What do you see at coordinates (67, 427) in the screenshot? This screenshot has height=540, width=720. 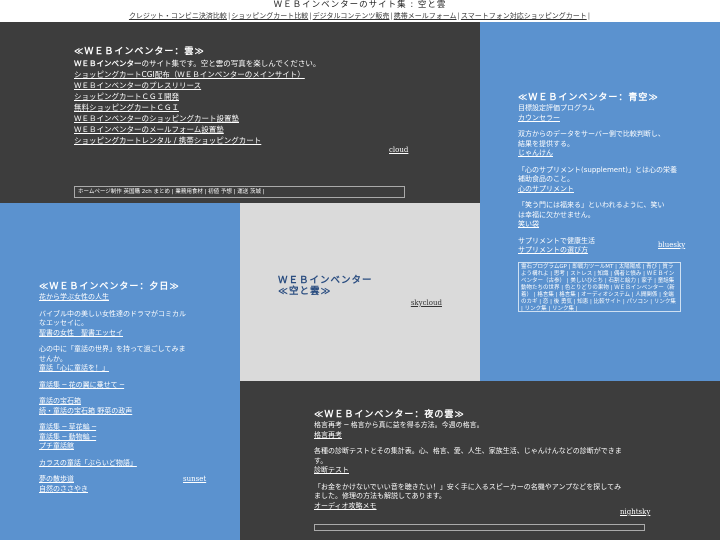 I see `sunset-link-flowers-tales: 童話集 ─ 草花編 ─` at bounding box center [67, 427].